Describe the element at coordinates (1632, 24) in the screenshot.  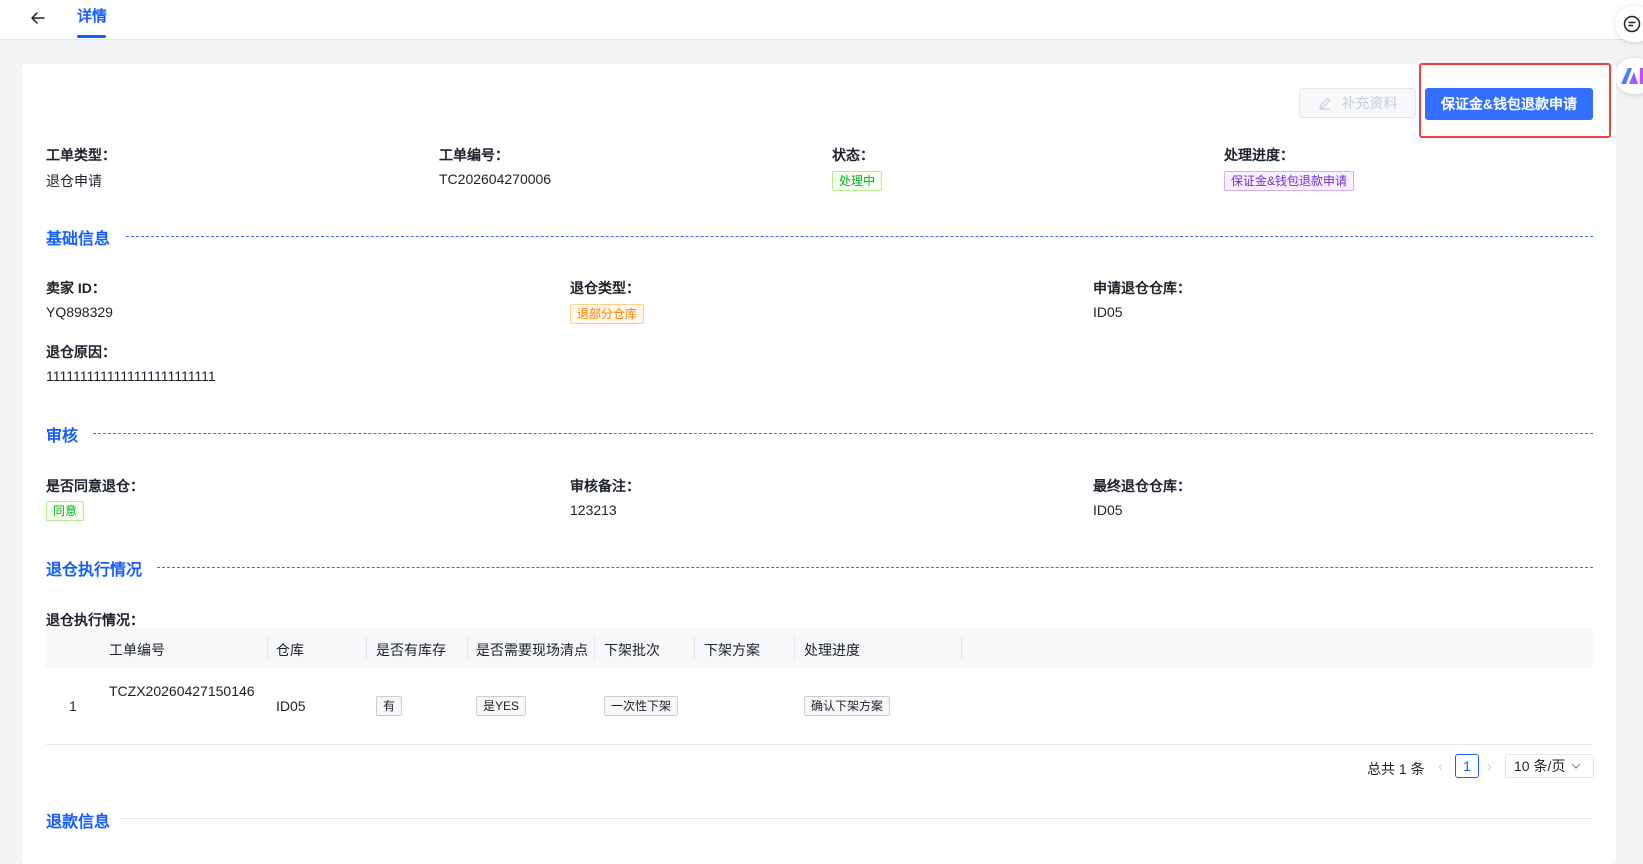
I see `chat-icon` at that location.